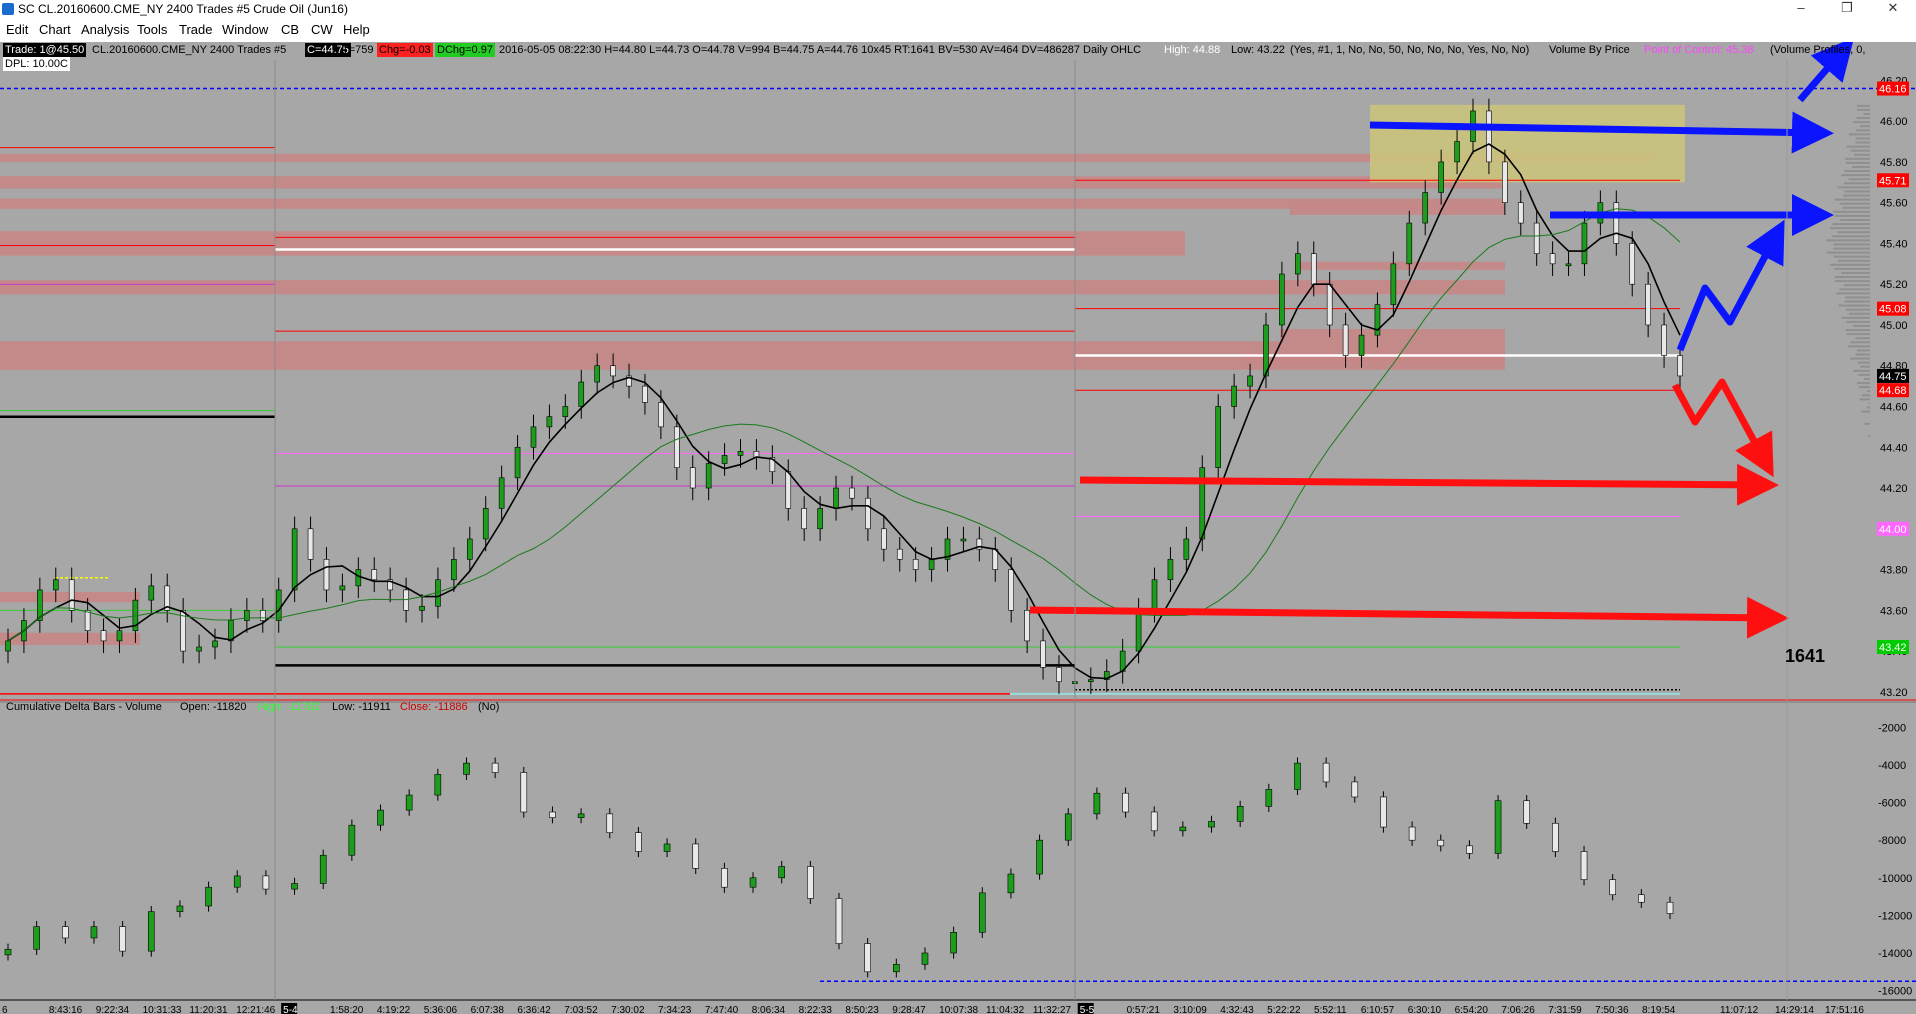 Image resolution: width=1916 pixels, height=1014 pixels. What do you see at coordinates (1527, 143) in the screenshot?
I see `supply-zone` at bounding box center [1527, 143].